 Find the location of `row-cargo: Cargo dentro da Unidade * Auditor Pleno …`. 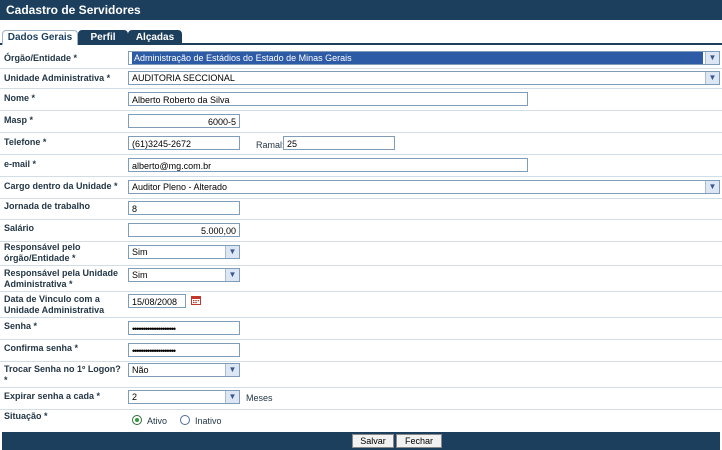

row-cargo: Cargo dentro da Unidade * Auditor Pleno … is located at coordinates (361, 187).